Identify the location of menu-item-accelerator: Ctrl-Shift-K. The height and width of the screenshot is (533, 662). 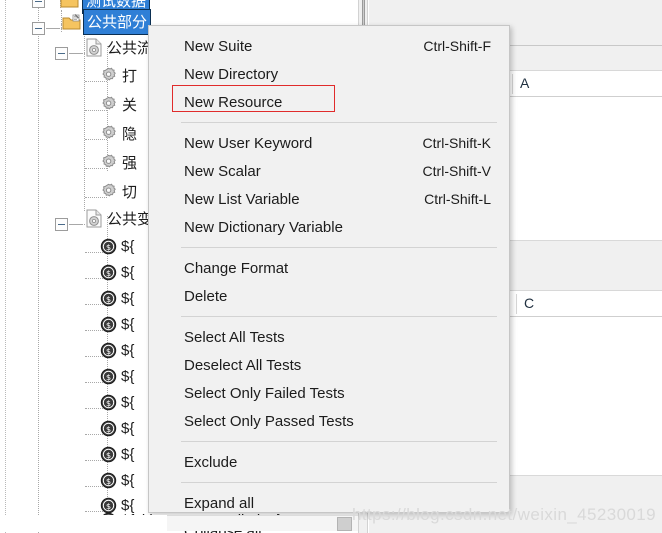
(456, 143).